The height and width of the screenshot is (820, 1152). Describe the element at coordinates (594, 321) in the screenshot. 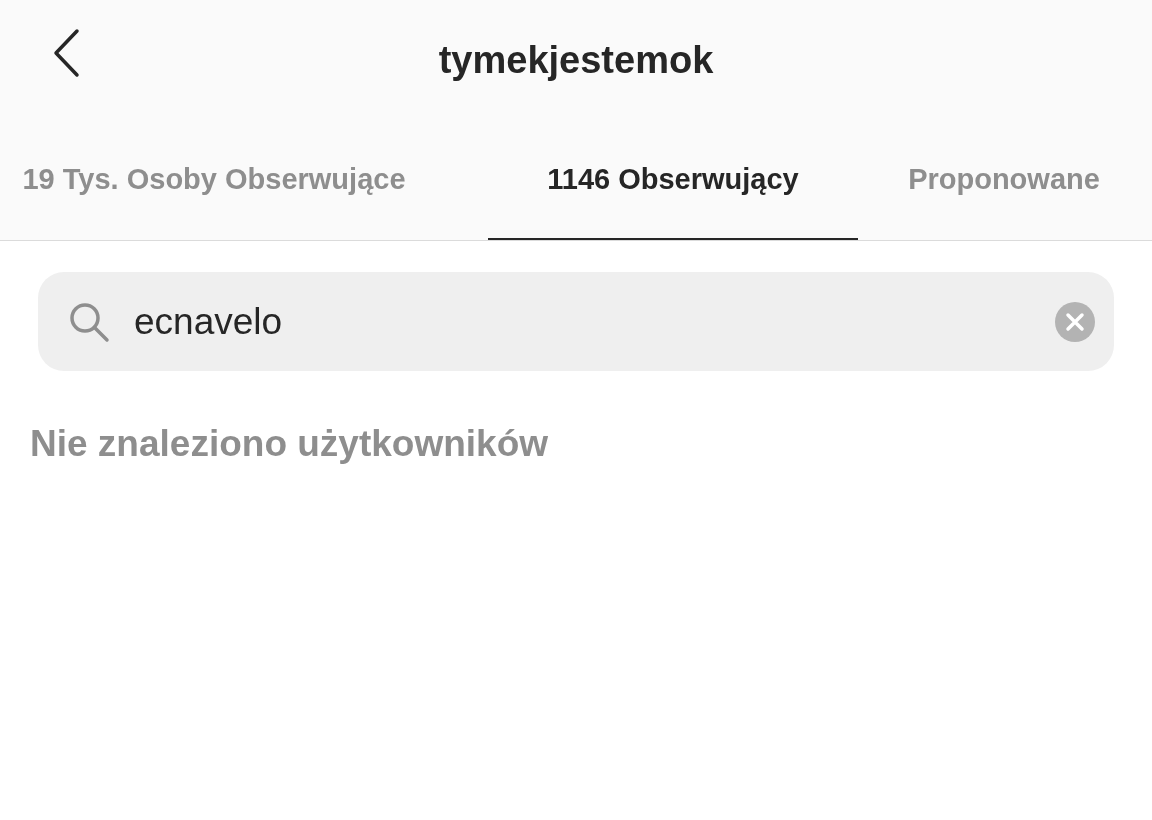

I see `search-input: ecnavelo` at that location.